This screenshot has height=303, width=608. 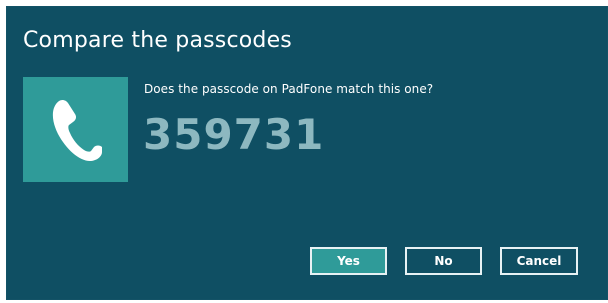 I want to click on no-button: No, so click(x=443, y=261).